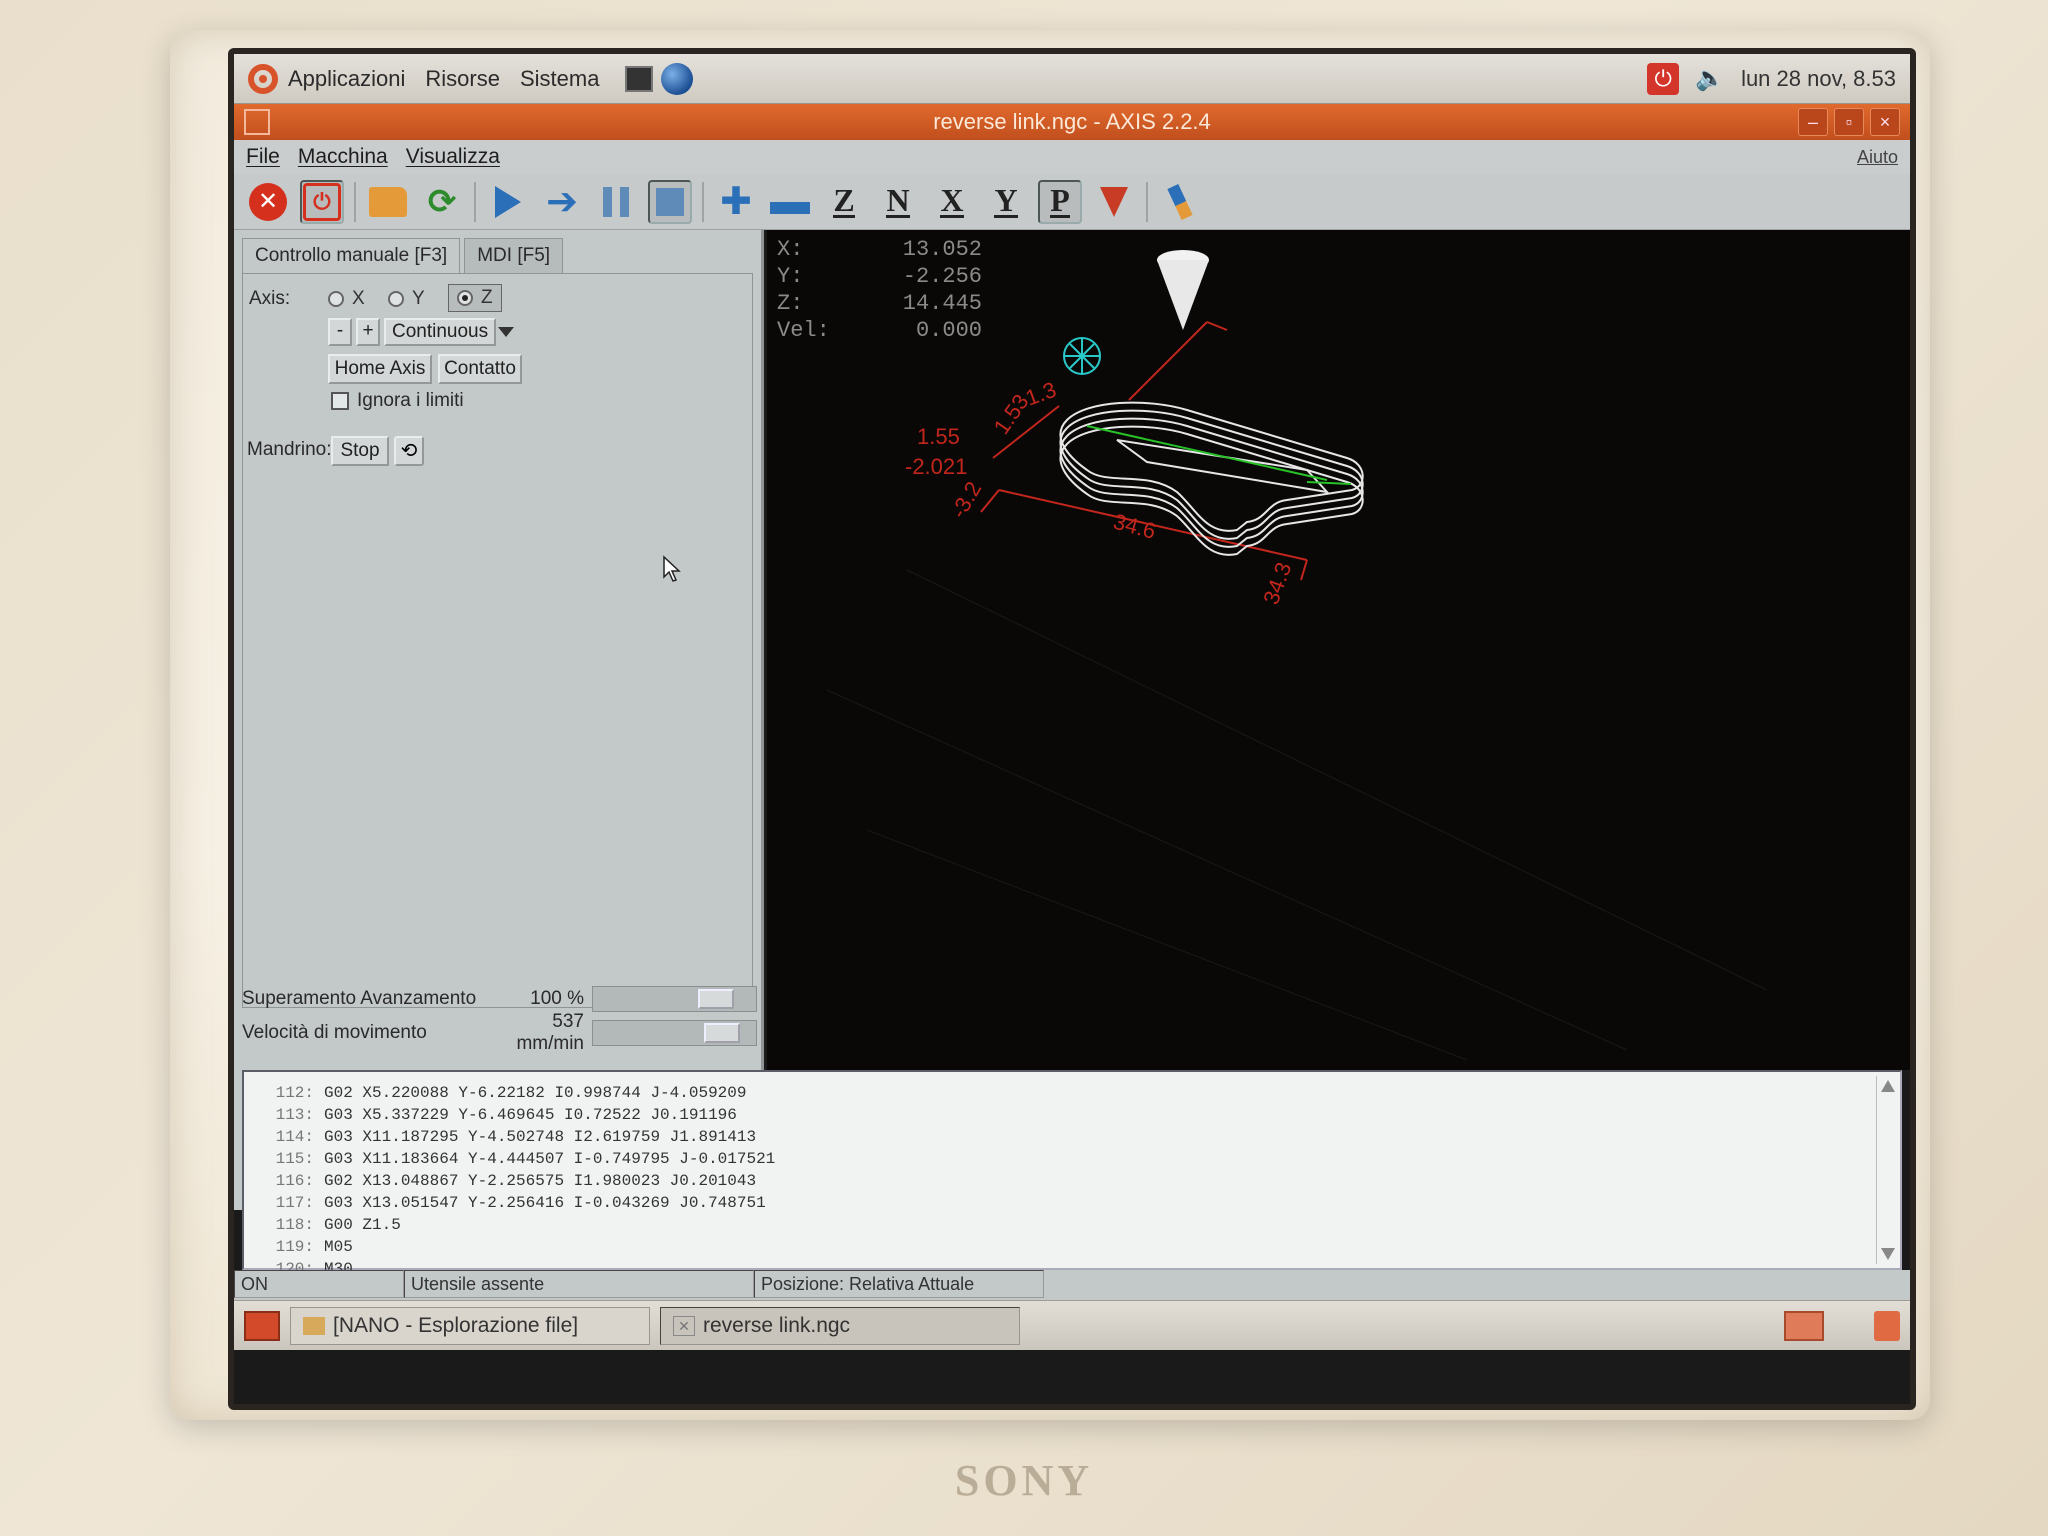 The width and height of the screenshot is (2048, 1536). Describe the element at coordinates (1888, 1086) in the screenshot. I see `scroll-up-icon` at that location.